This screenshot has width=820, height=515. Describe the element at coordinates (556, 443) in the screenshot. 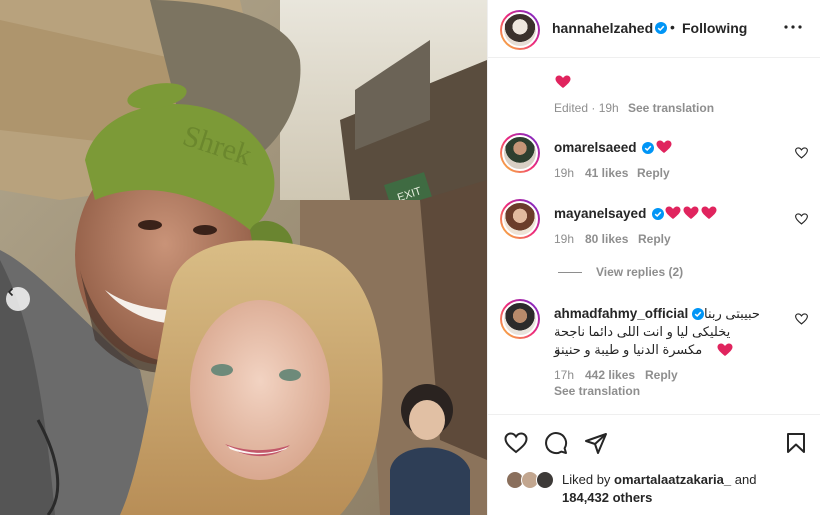

I see `comment-icon` at that location.